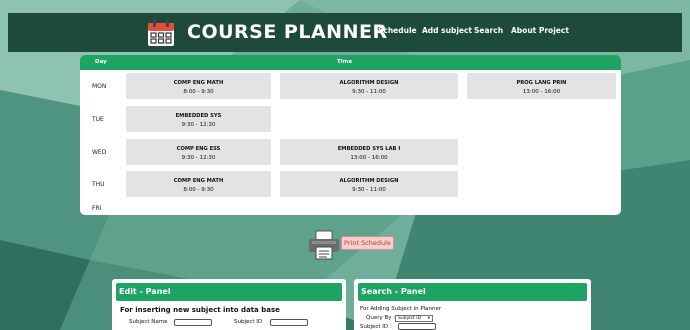 The width and height of the screenshot is (690, 330). I want to click on nav-add-subject: Add subject, so click(447, 30).